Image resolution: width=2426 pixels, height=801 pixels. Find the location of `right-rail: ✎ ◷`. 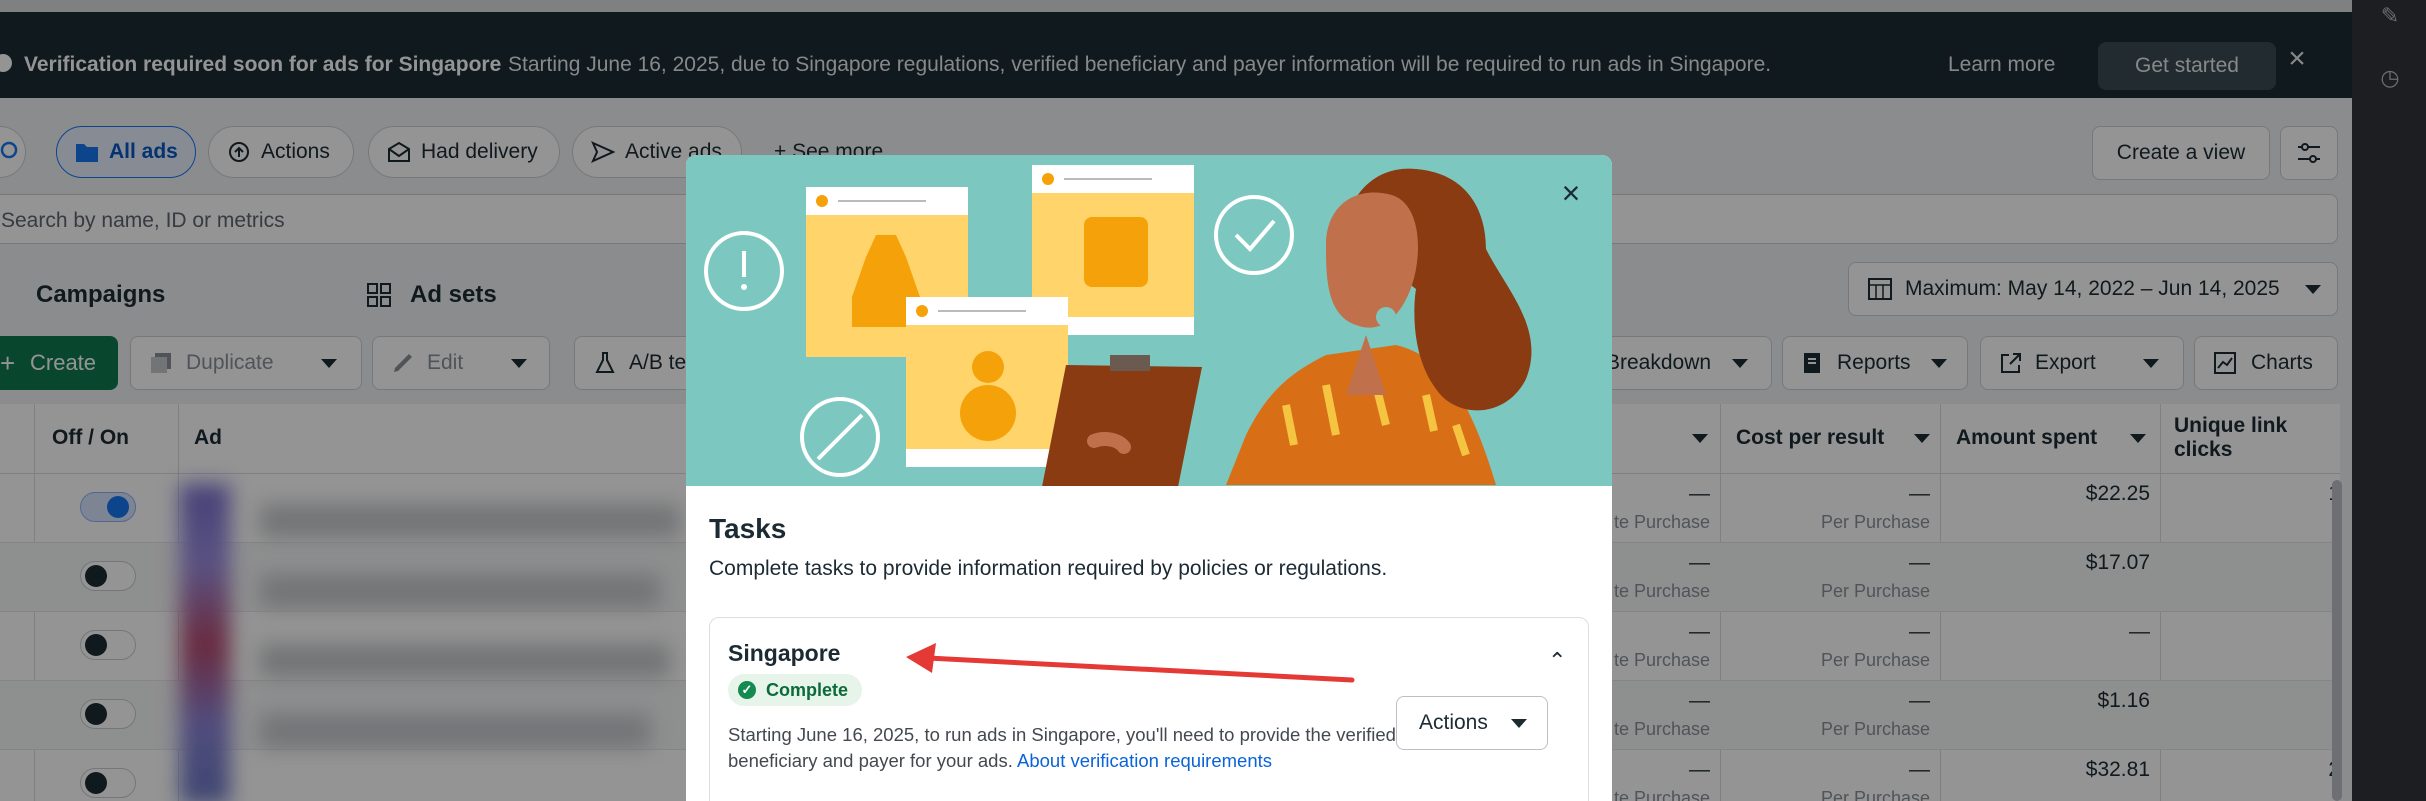

right-rail: ✎ ◷ is located at coordinates (2389, 400).